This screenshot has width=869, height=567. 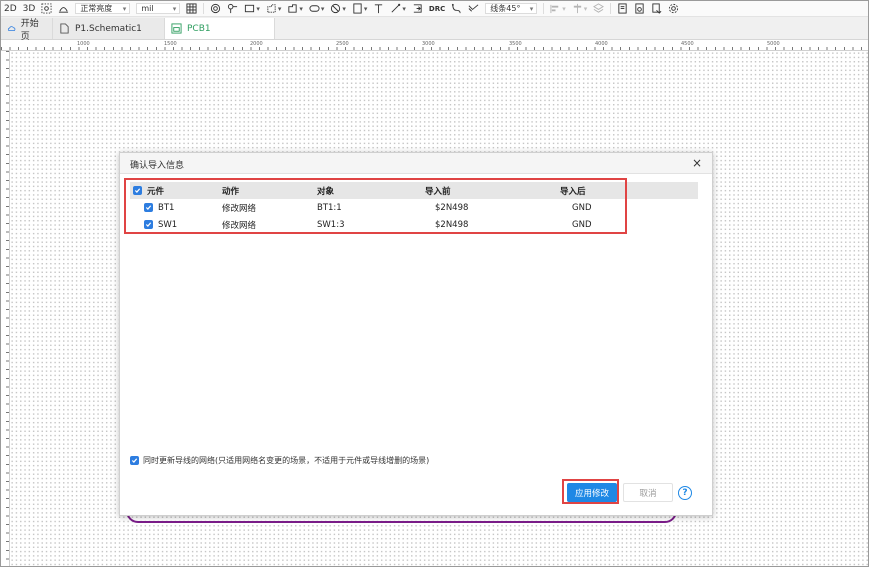 I want to click on unit-select: mil ▾, so click(x=158, y=8).